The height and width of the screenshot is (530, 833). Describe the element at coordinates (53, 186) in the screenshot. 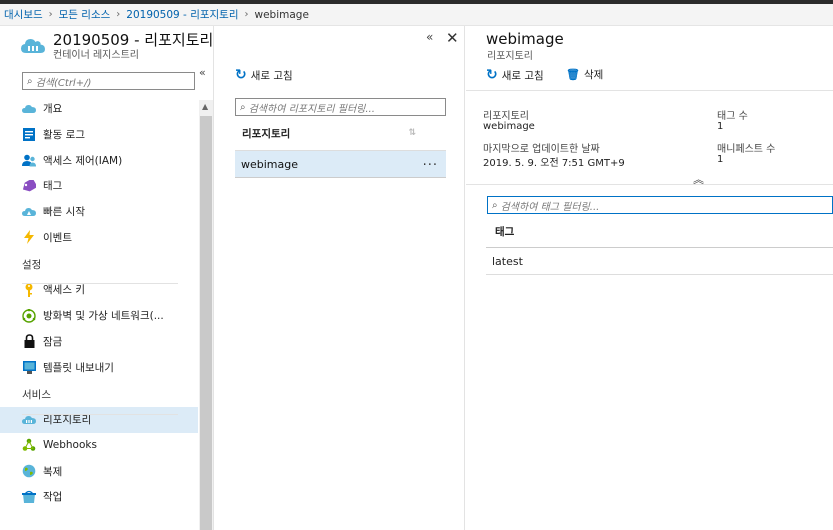

I see `menu-item-label: 태그` at that location.